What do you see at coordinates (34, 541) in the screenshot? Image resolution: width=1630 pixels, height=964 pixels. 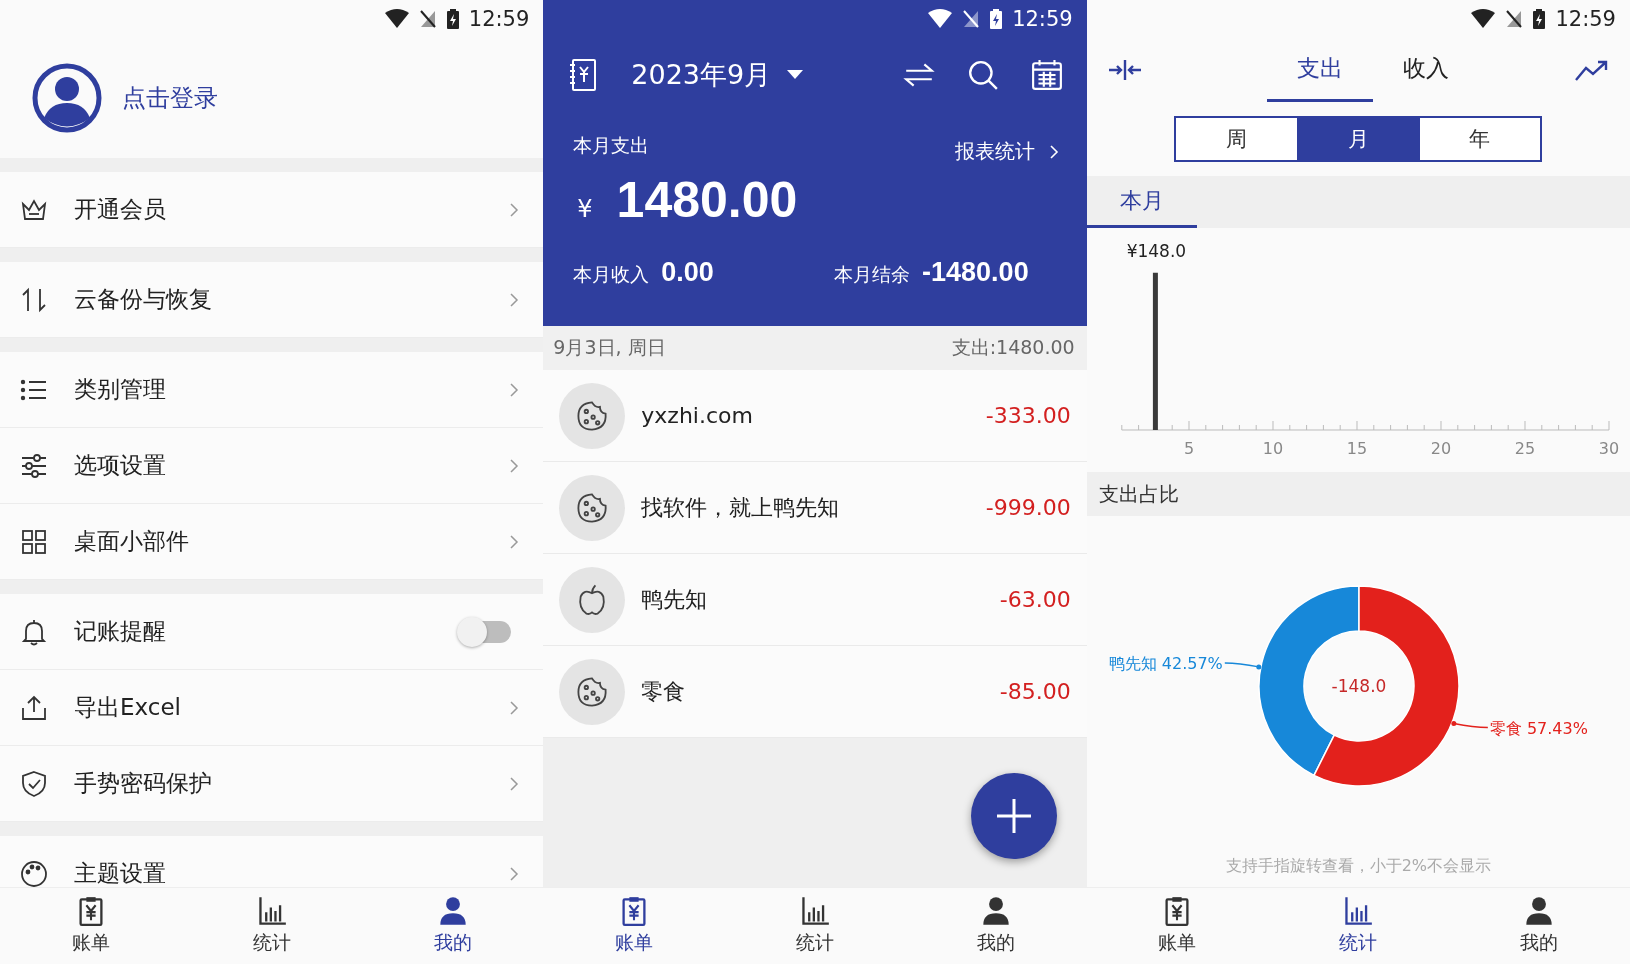 I see `grid-icon` at bounding box center [34, 541].